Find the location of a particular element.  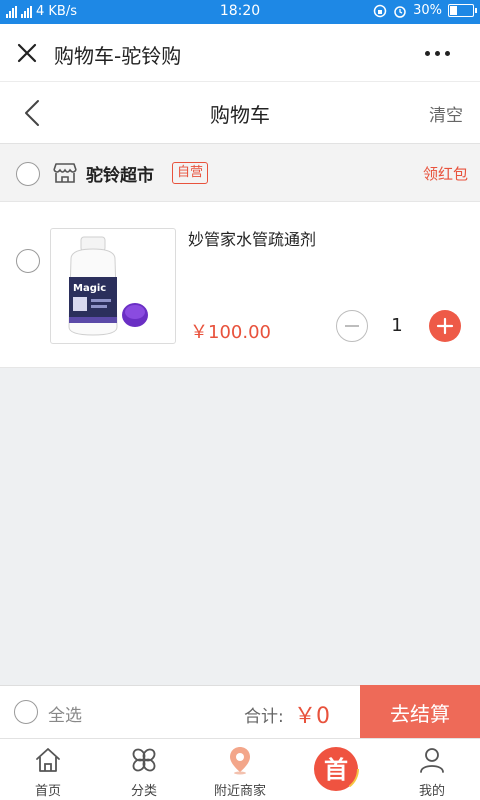

total-label: 合计: is located at coordinates (264, 717).